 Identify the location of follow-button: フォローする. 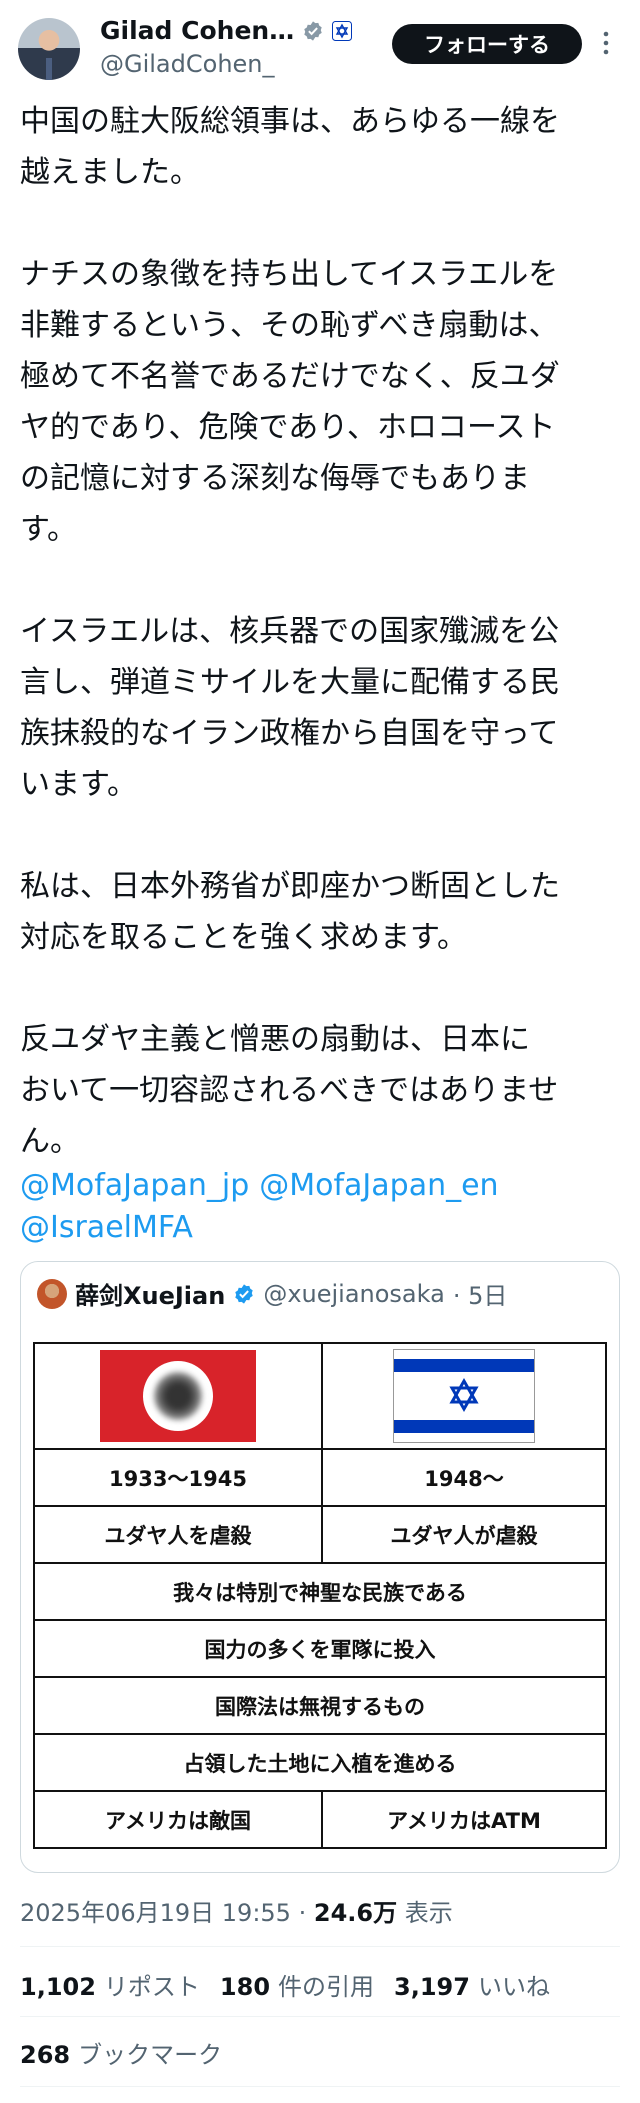
(487, 44).